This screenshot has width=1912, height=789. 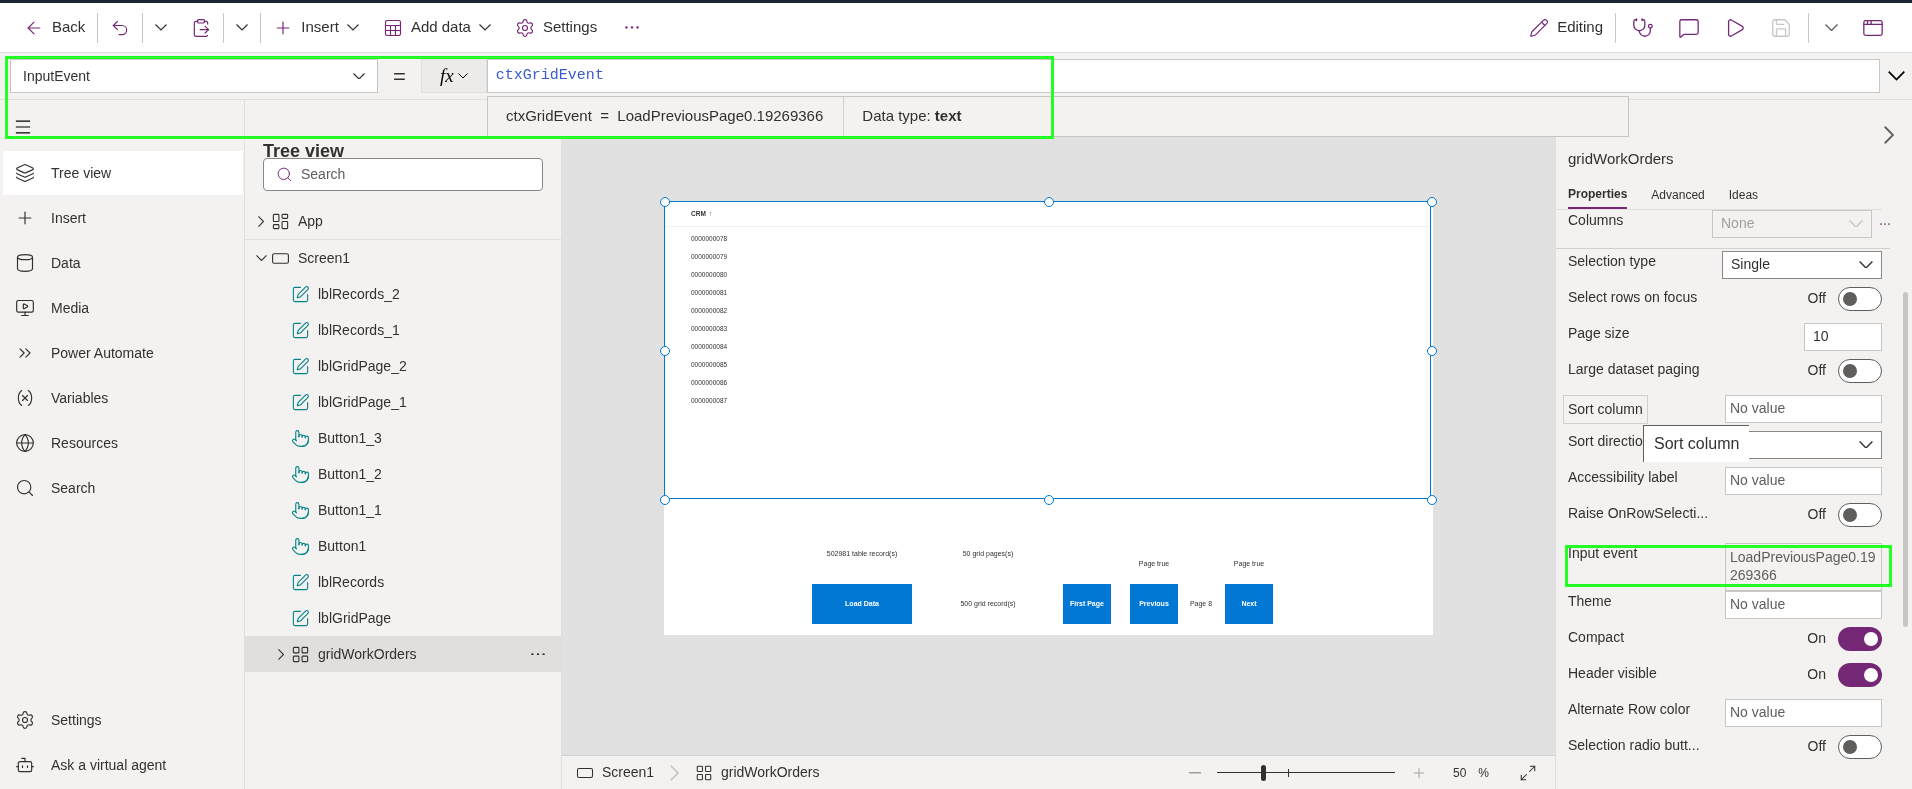 I want to click on formula-input: ctxGridEvent, so click(x=1183, y=76).